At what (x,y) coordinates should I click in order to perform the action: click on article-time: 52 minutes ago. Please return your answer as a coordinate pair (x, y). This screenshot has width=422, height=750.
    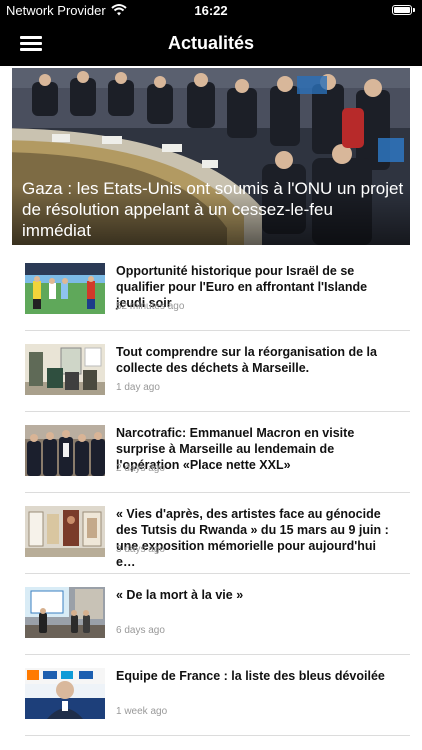
    Looking at the image, I should click on (150, 306).